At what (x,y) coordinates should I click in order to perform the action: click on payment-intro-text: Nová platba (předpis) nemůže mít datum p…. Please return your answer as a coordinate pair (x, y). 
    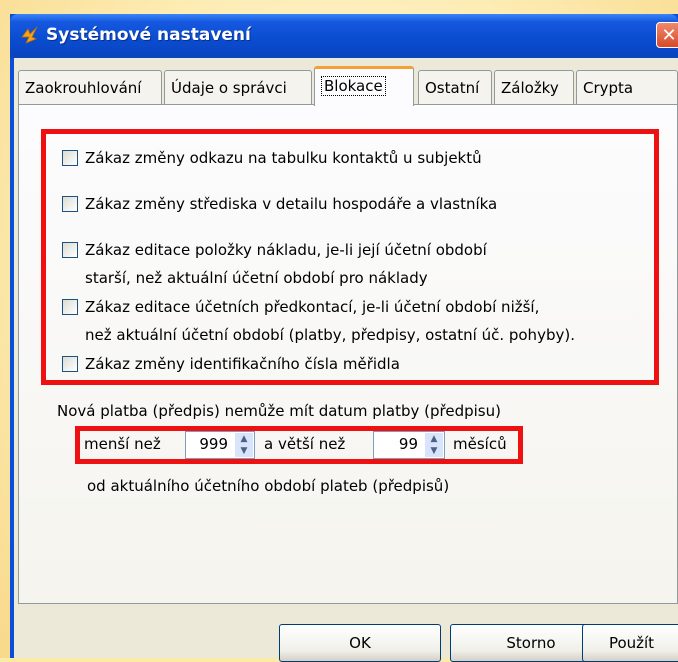
    Looking at the image, I should click on (279, 411).